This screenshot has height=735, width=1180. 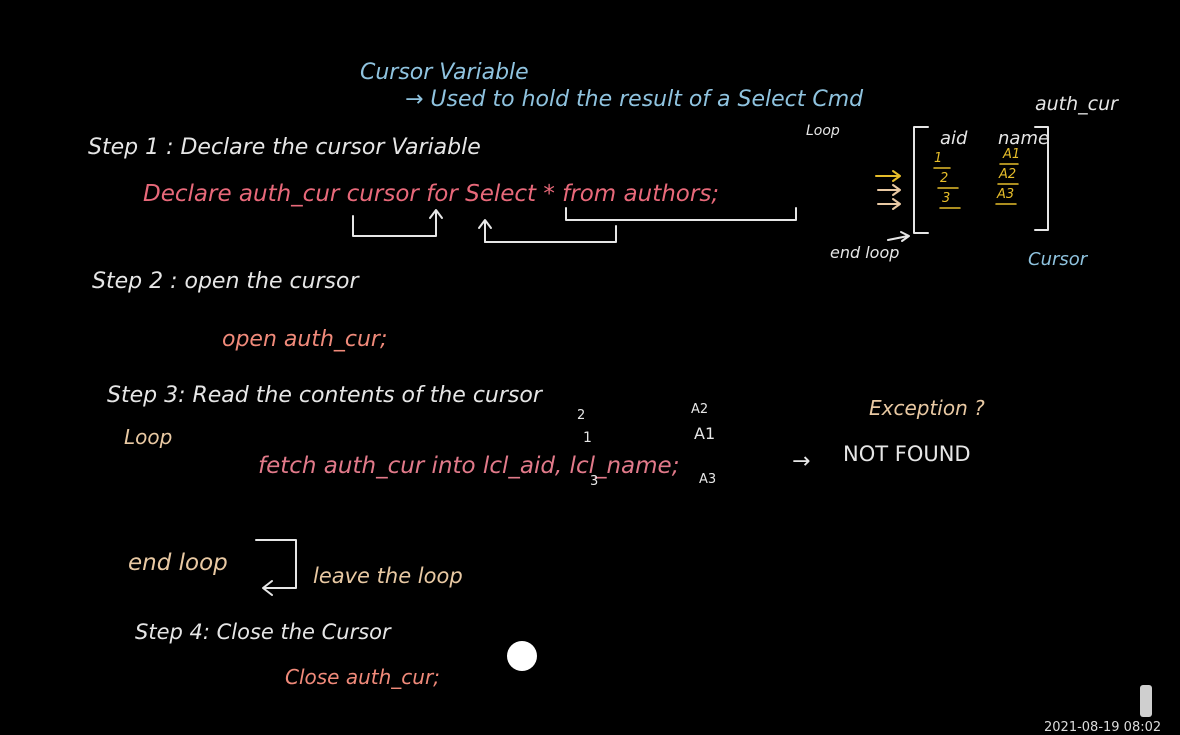 What do you see at coordinates (1146, 701) in the screenshot?
I see `scroll-handle` at bounding box center [1146, 701].